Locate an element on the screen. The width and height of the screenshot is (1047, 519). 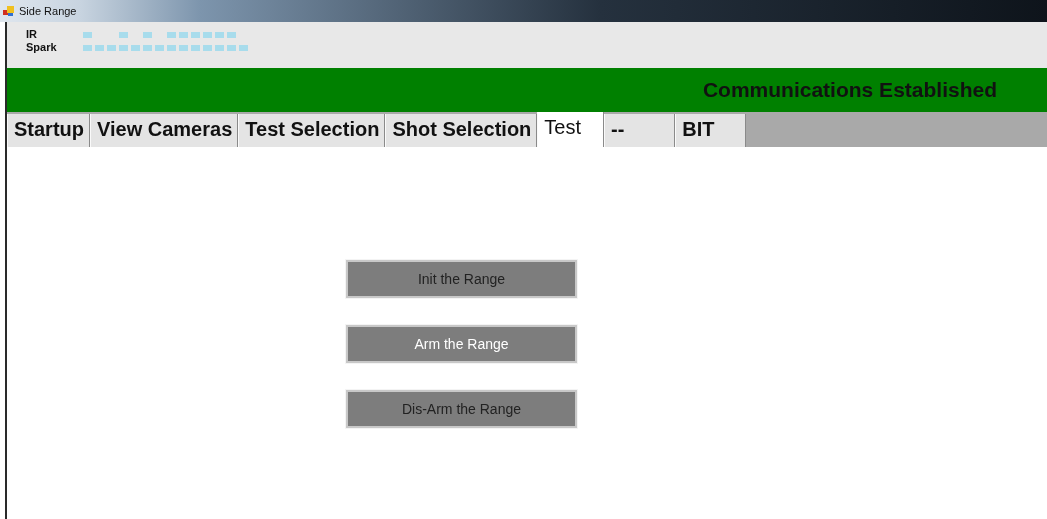
tab: Test is located at coordinates (570, 129).